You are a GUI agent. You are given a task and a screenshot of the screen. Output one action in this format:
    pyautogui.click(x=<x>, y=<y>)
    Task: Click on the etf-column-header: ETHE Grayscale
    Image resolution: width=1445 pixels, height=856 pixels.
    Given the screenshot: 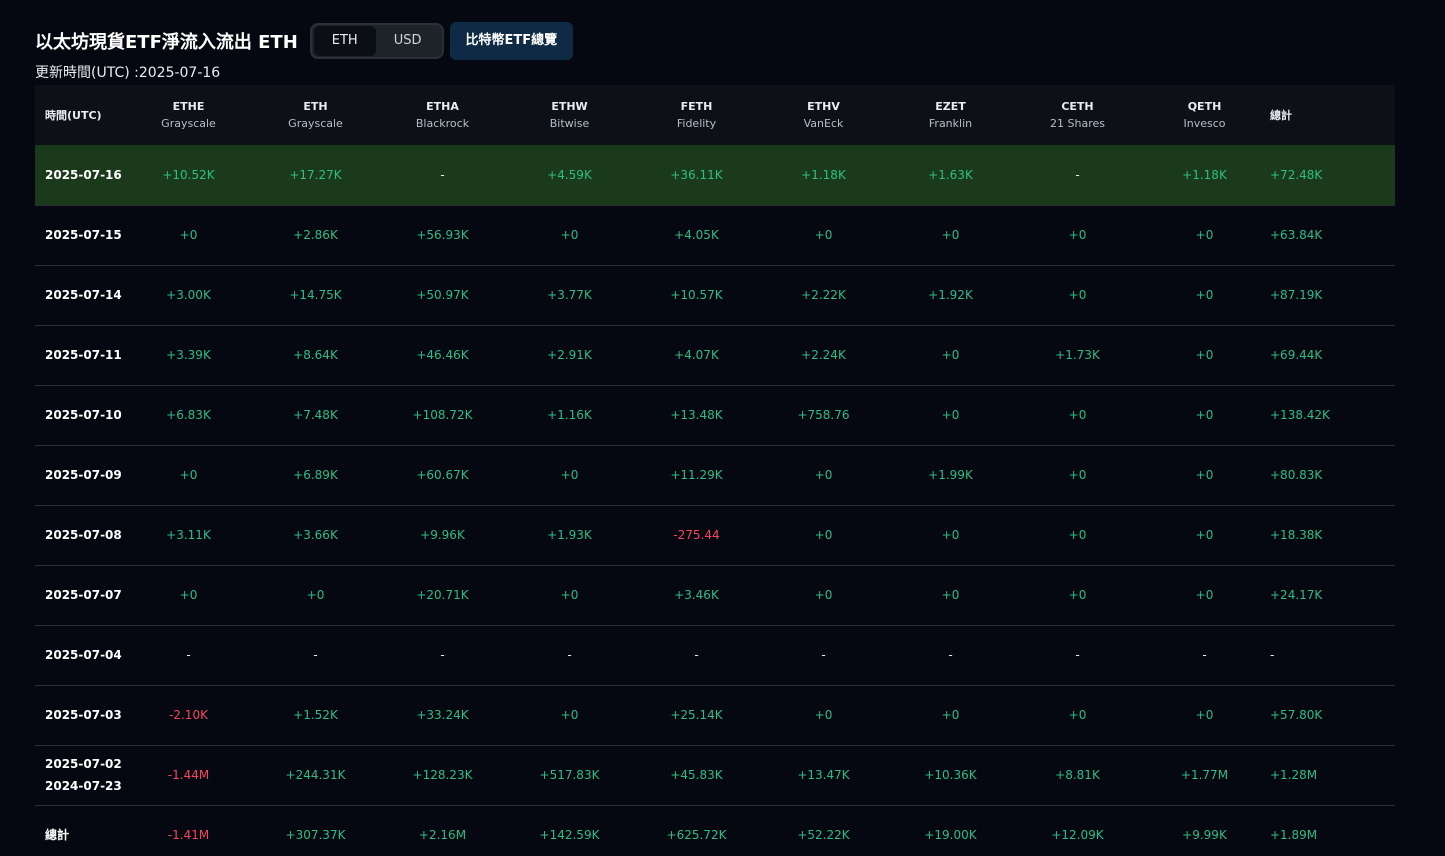 What is the action you would take?
    pyautogui.click(x=188, y=115)
    